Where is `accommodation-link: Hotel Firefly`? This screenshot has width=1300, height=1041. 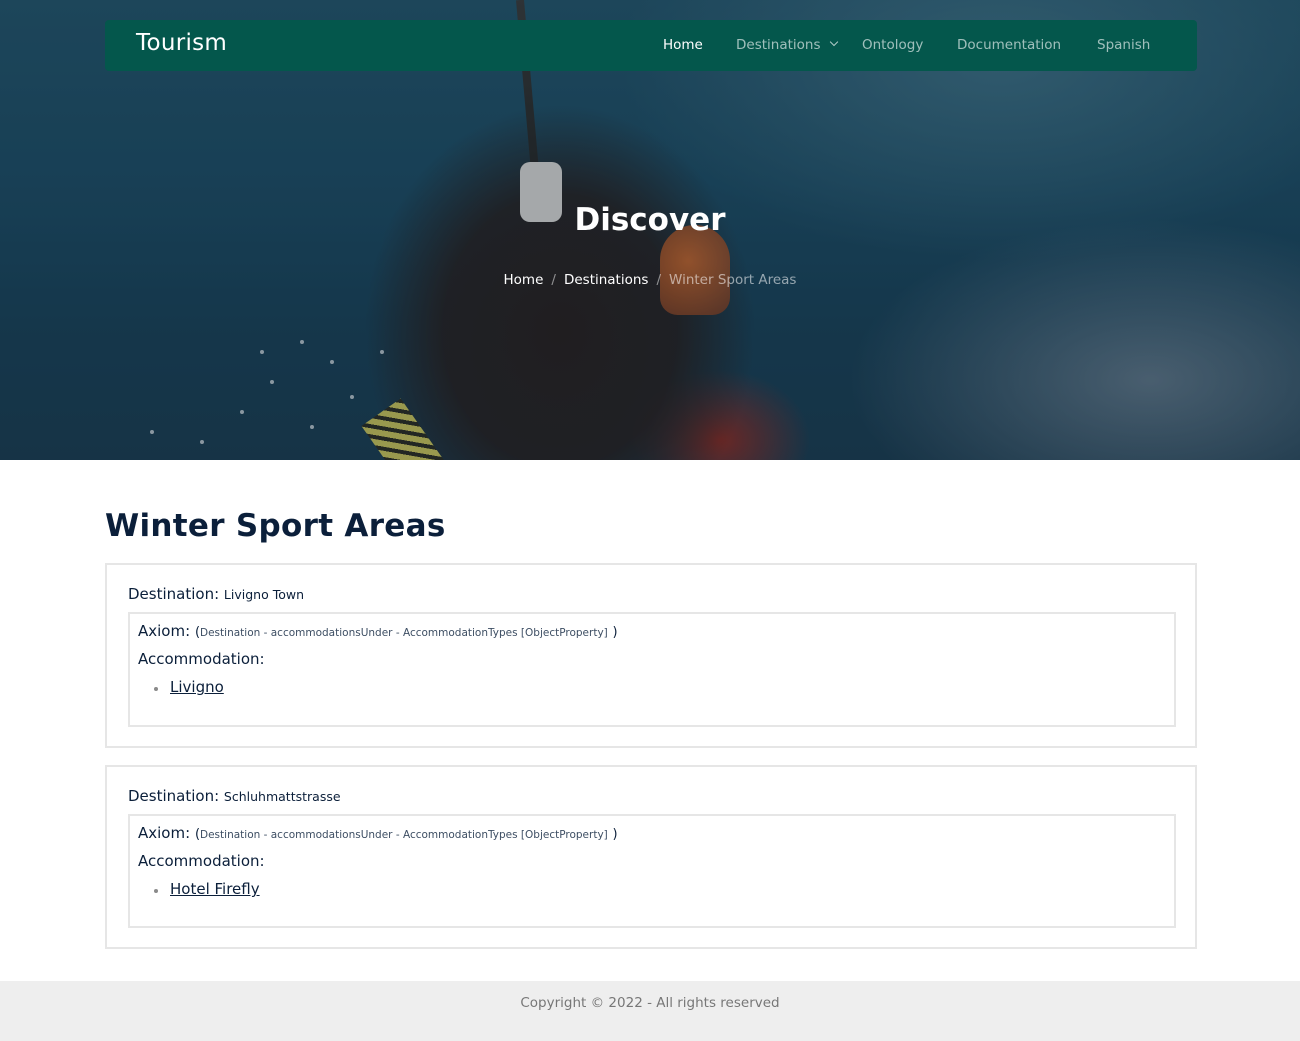
accommodation-link: Hotel Firefly is located at coordinates (215, 889).